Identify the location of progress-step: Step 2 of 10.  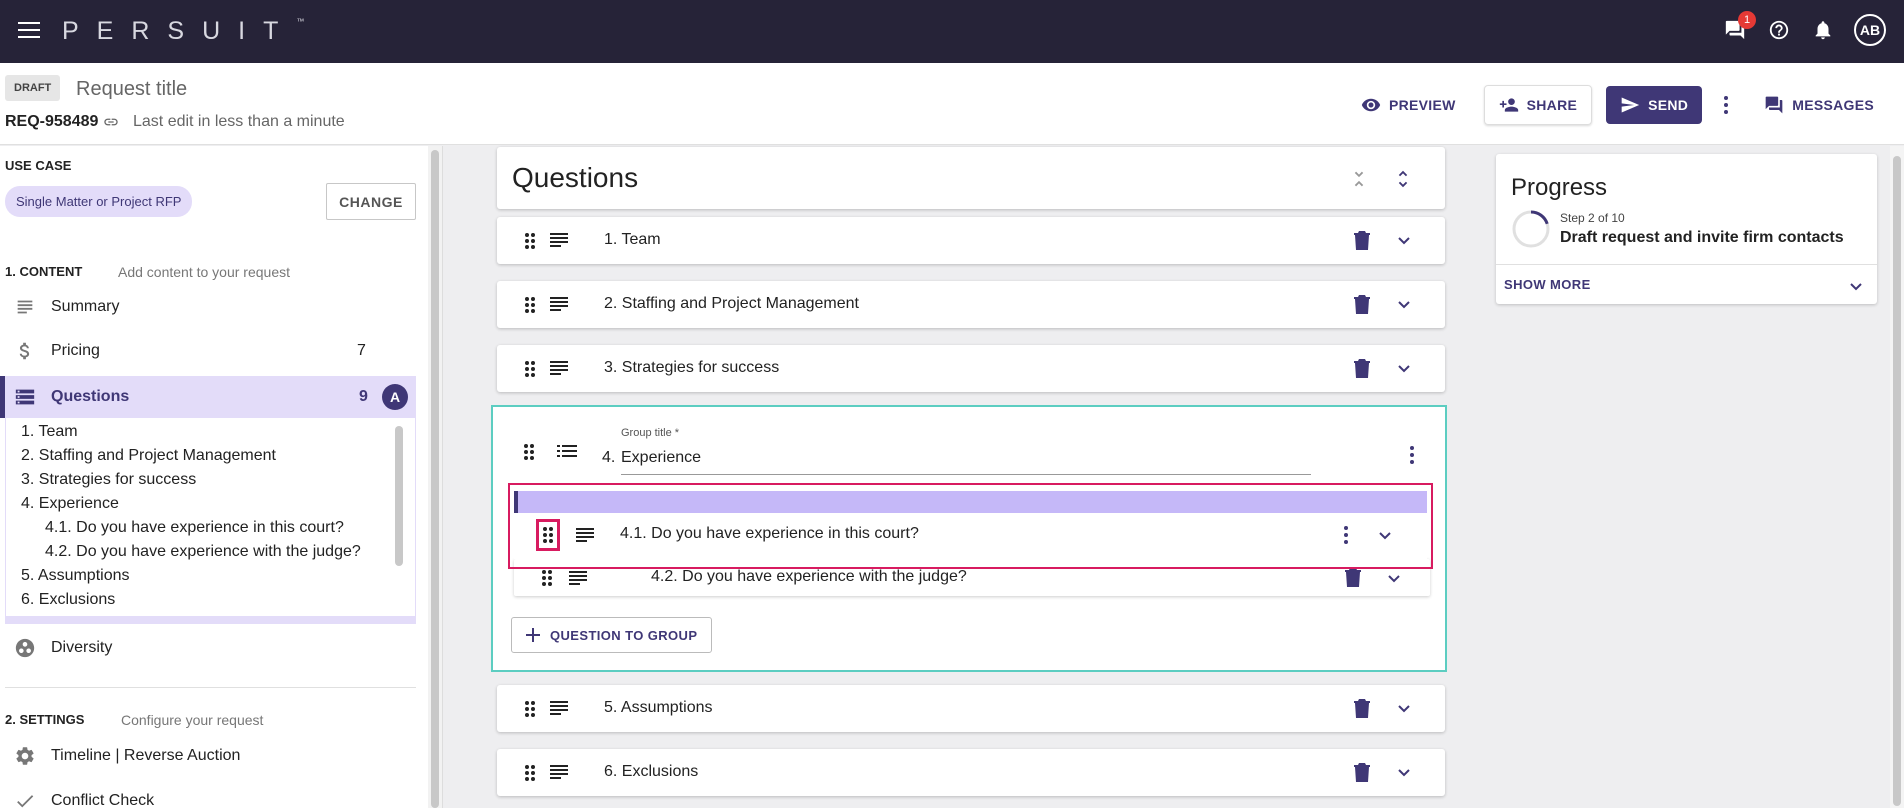
(1592, 218).